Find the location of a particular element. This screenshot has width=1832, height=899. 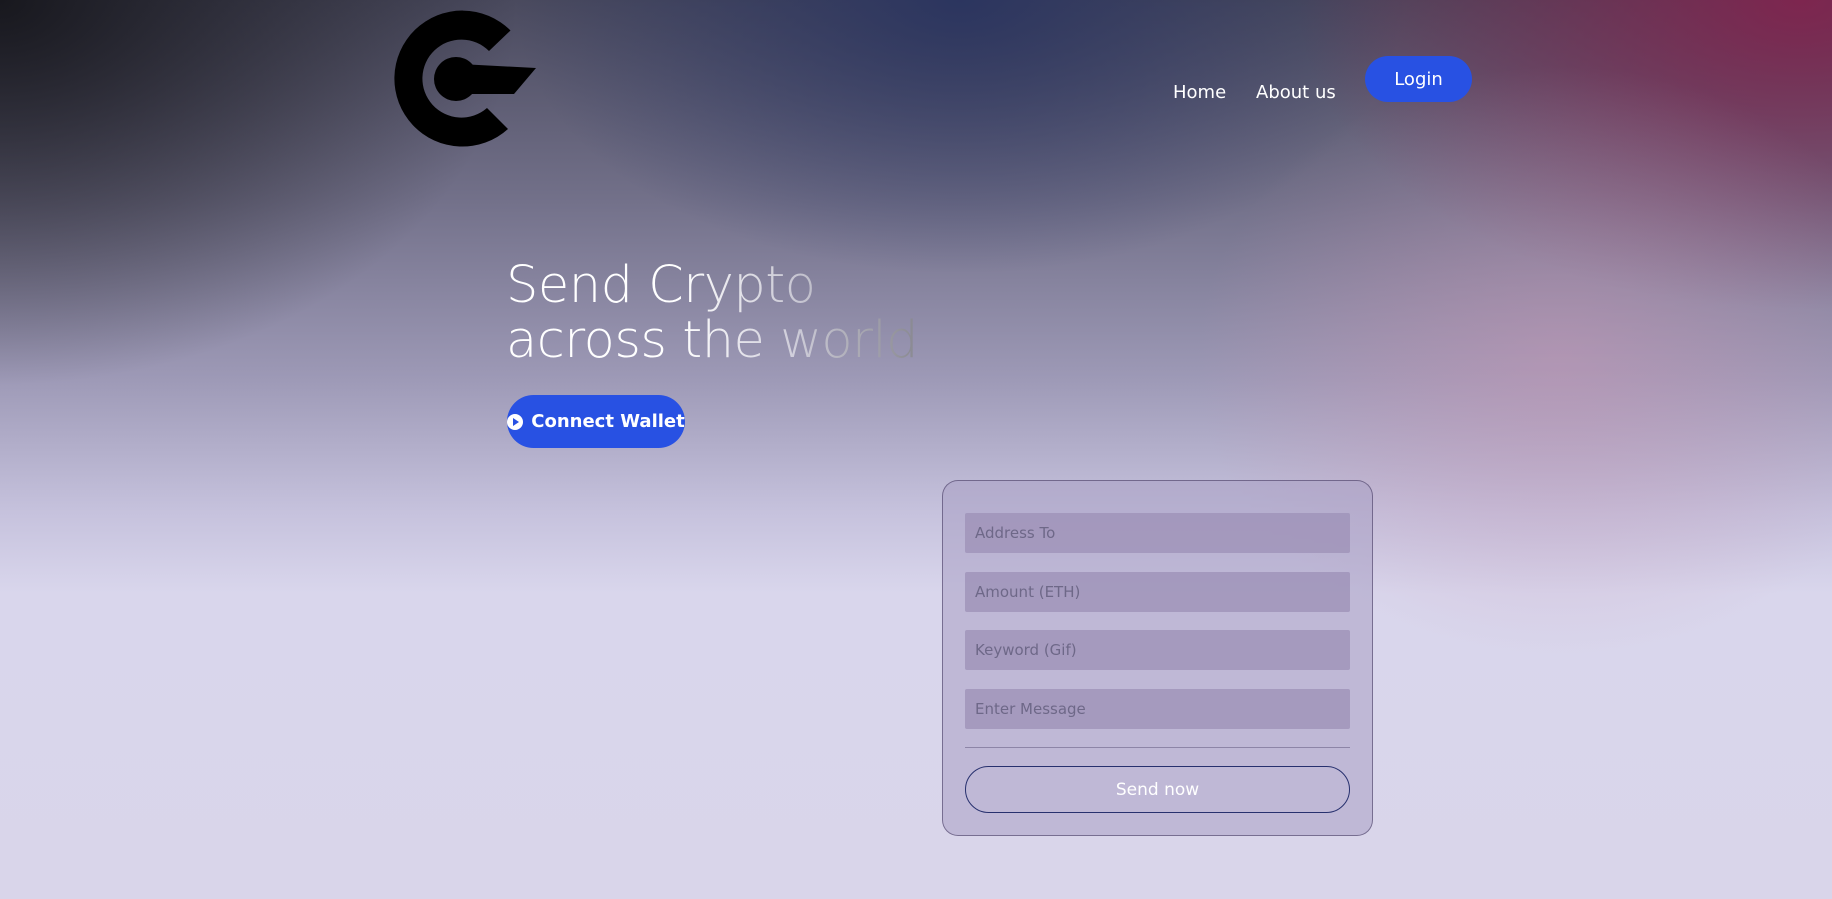

crypto-c-logo-icon is located at coordinates (463, 79).